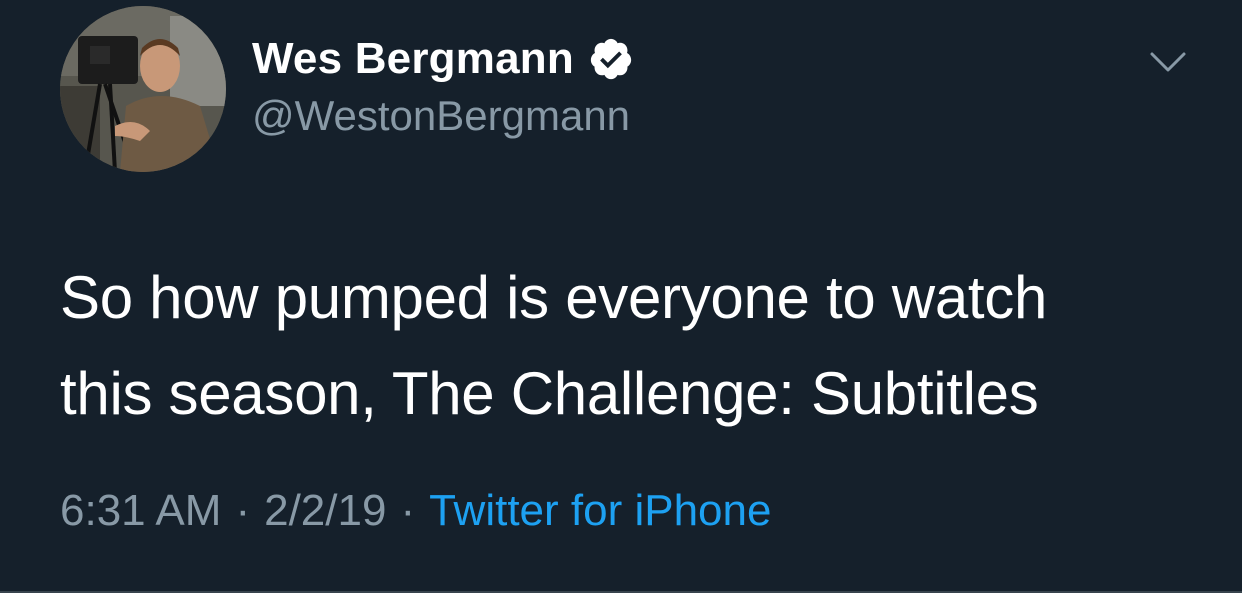  I want to click on tweet-date: 2/2/19, so click(325, 510).